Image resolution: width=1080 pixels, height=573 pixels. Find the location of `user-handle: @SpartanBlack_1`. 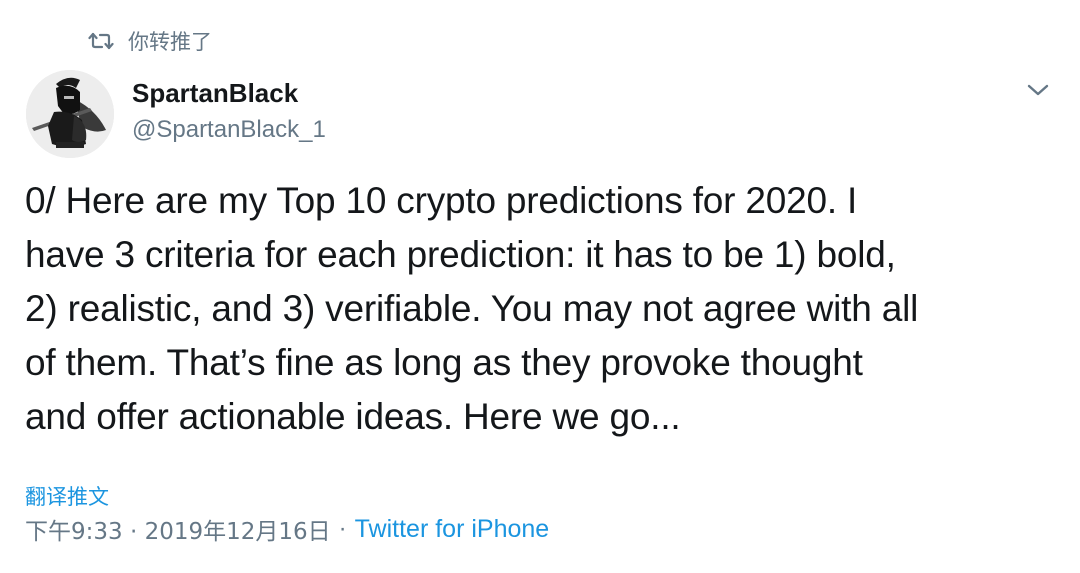

user-handle: @SpartanBlack_1 is located at coordinates (229, 130).